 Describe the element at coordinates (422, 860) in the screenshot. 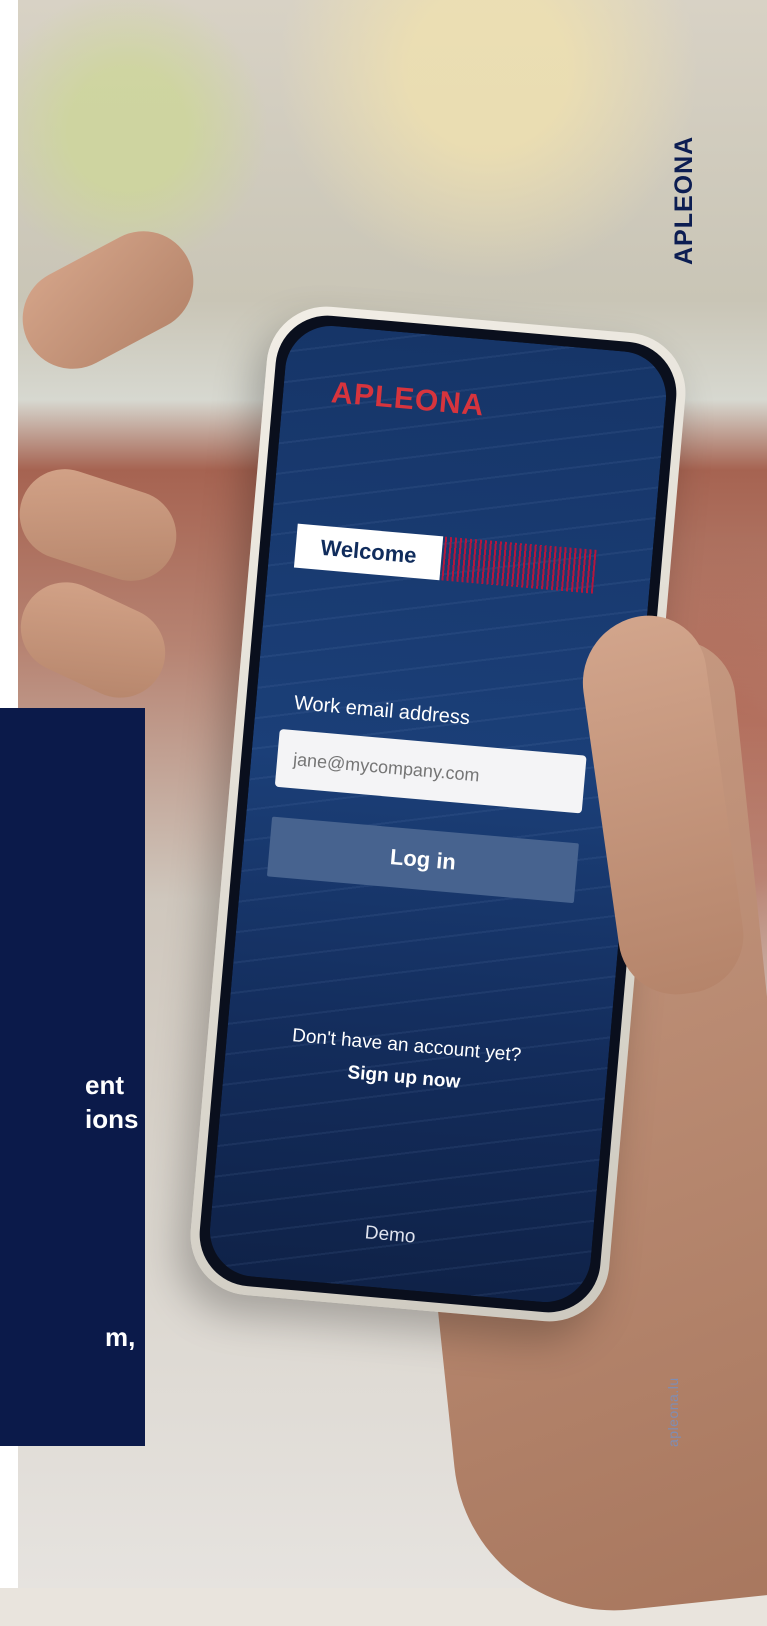

I see `login-button: Log in` at that location.